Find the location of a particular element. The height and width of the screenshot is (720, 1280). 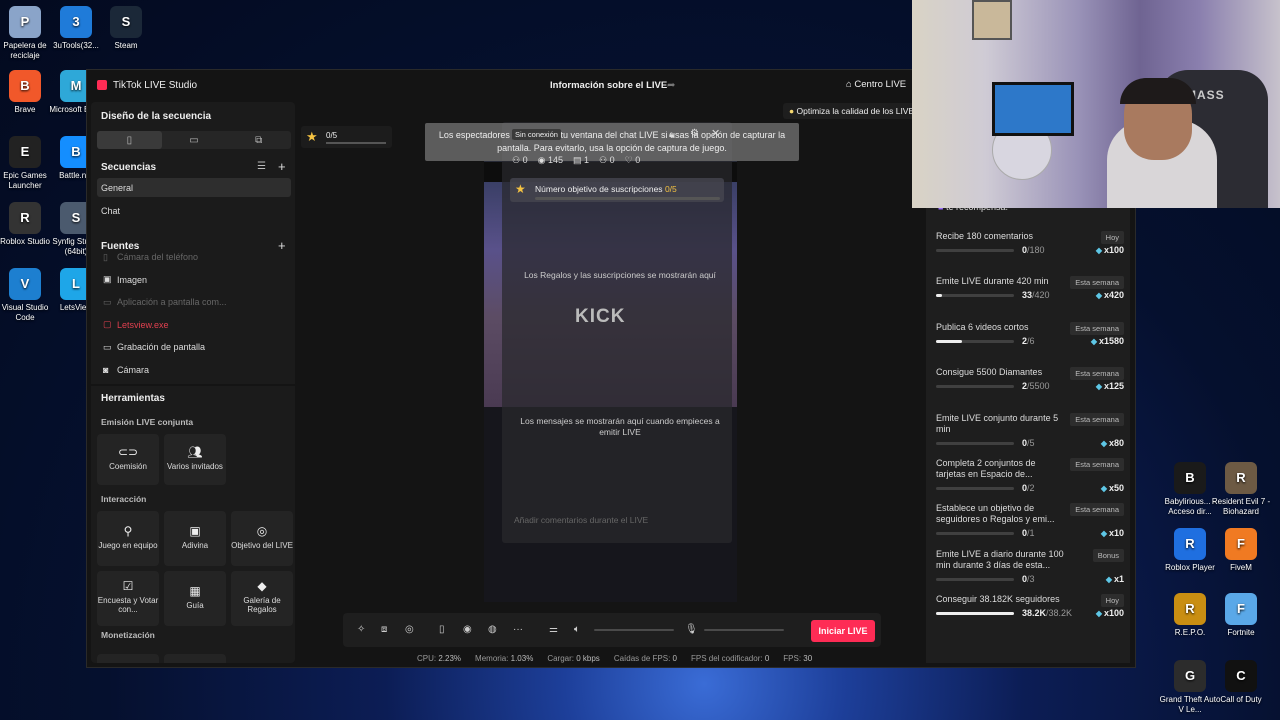

sequence-item: Chat is located at coordinates (194, 210).